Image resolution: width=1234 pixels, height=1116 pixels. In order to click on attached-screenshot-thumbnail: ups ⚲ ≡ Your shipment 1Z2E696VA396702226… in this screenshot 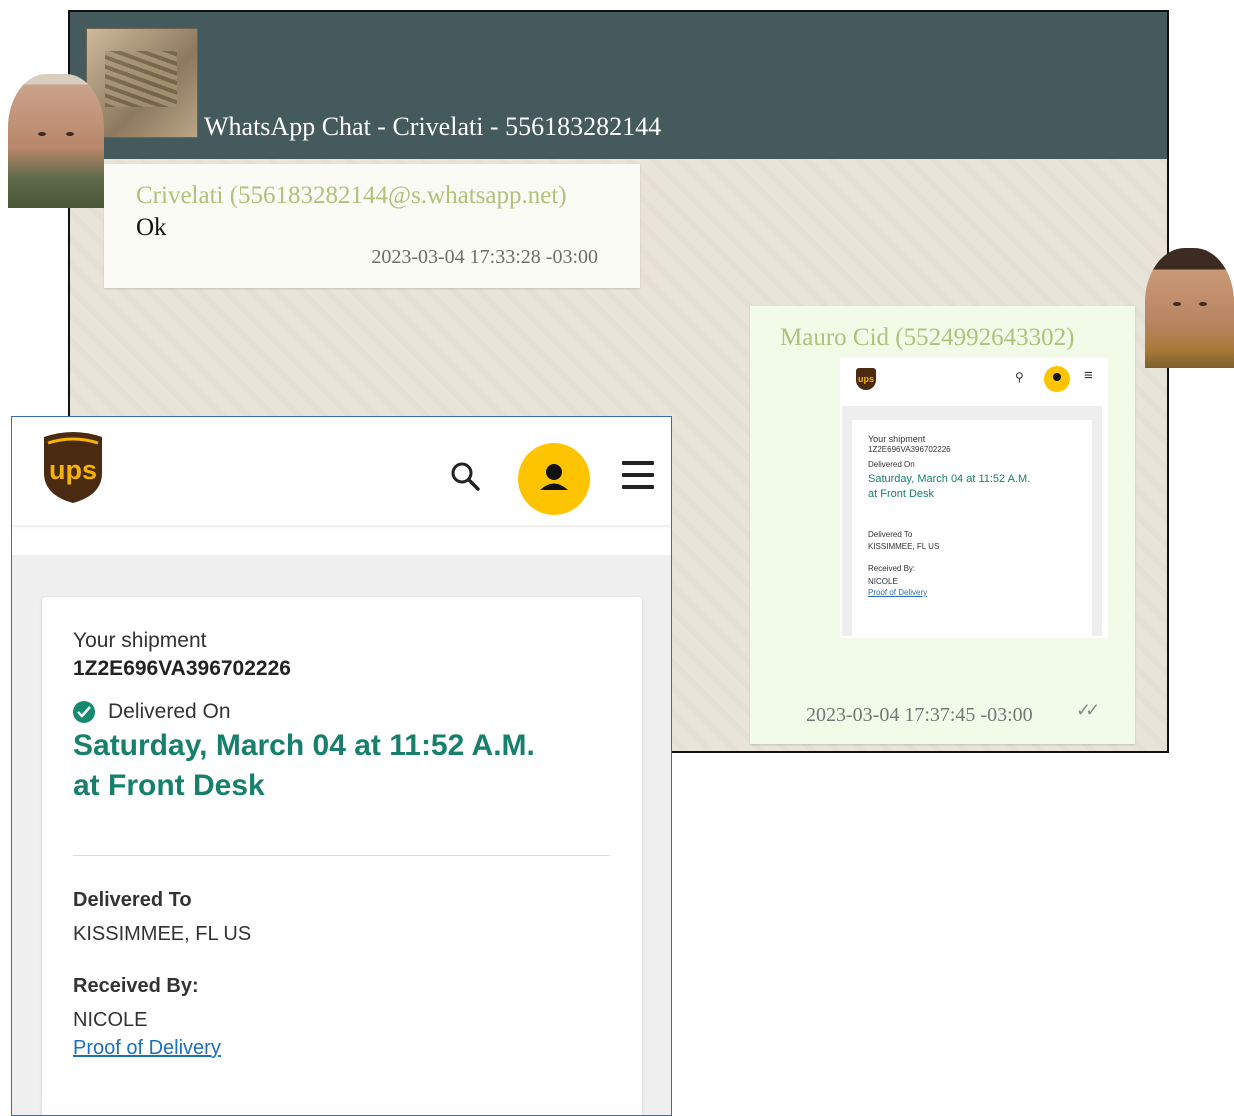, I will do `click(974, 498)`.